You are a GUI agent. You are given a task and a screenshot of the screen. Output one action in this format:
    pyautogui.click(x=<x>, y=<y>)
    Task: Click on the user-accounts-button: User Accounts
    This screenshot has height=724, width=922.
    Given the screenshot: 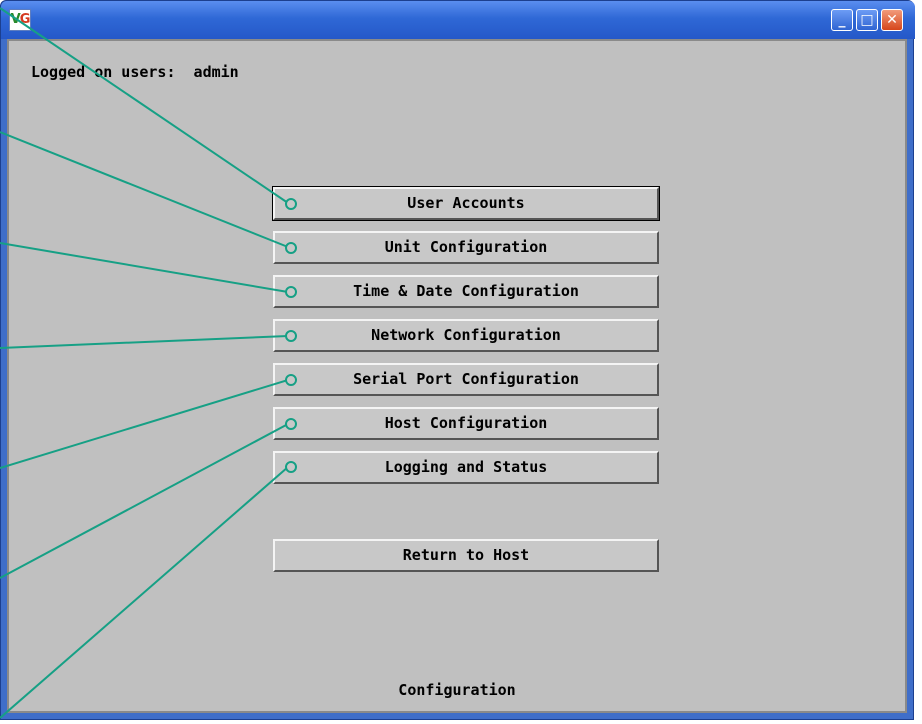 What is the action you would take?
    pyautogui.click(x=466, y=203)
    